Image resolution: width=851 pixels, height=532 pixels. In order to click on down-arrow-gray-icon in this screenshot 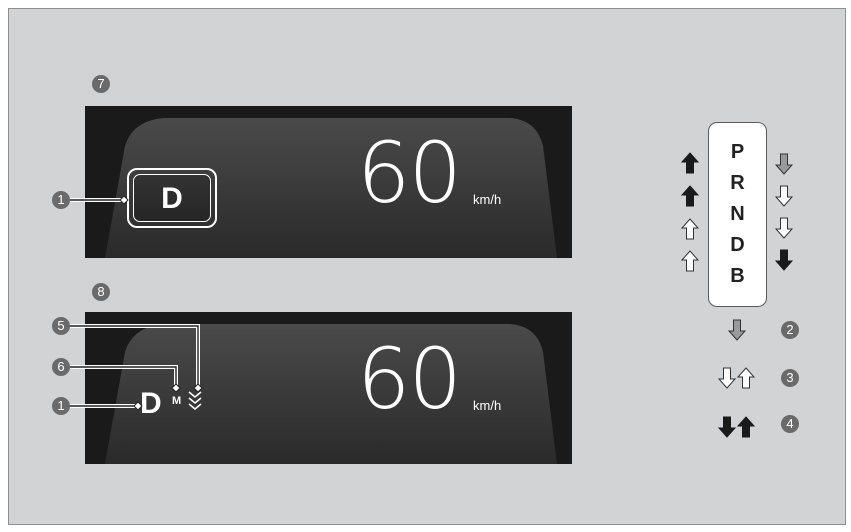, I will do `click(784, 164)`.